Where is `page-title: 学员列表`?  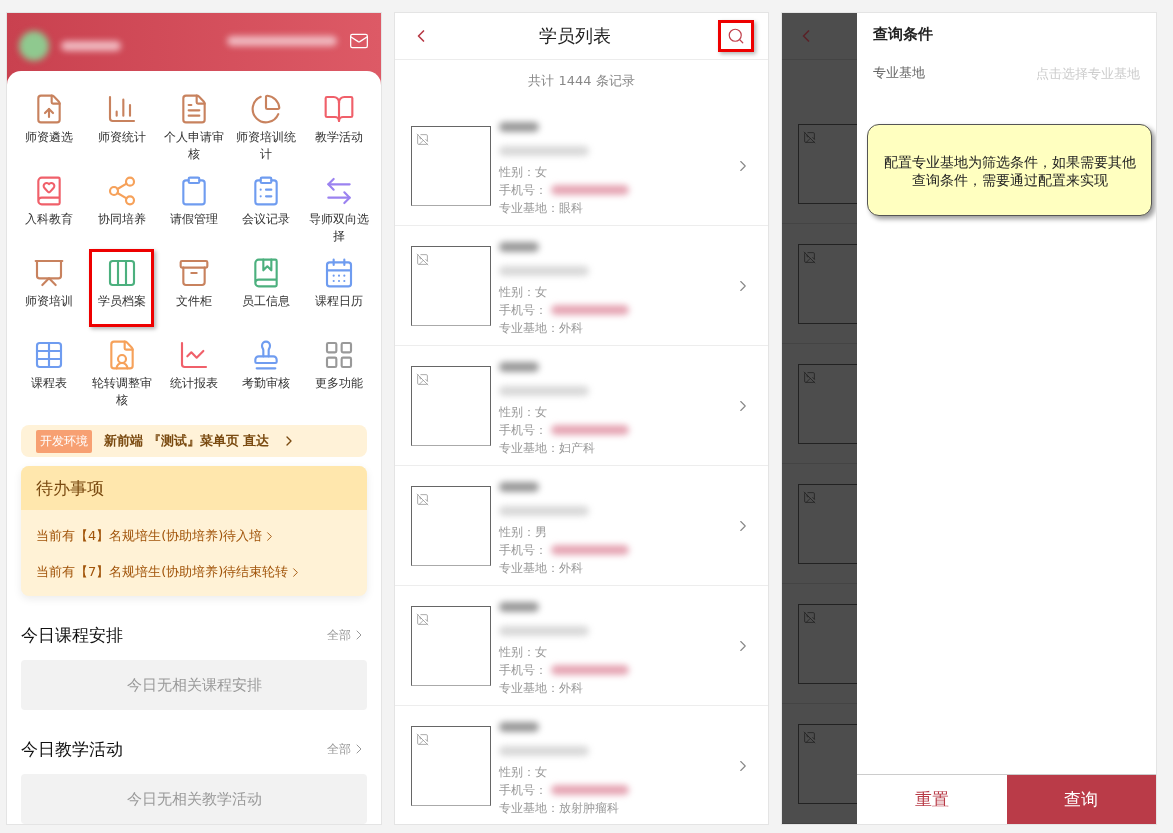
page-title: 学员列表 is located at coordinates (574, 36).